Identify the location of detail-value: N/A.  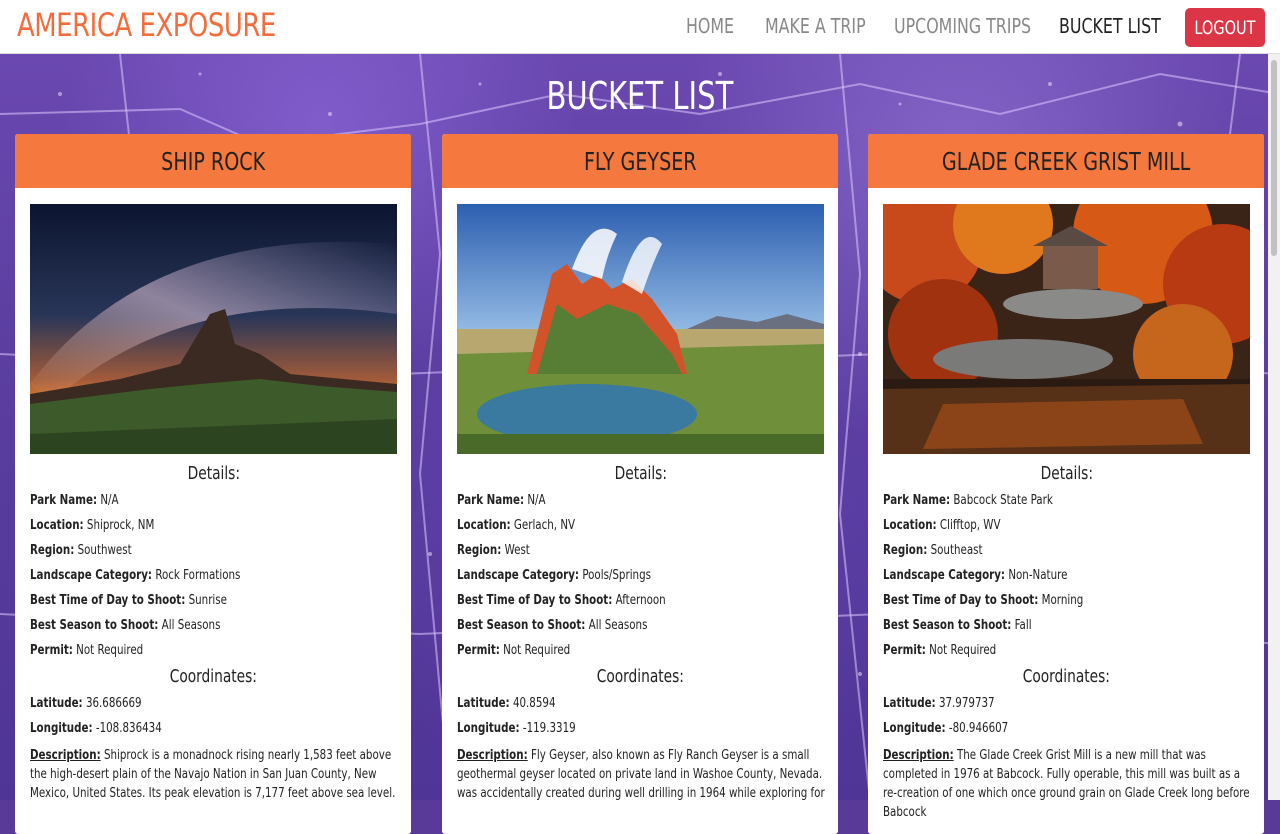
(536, 500).